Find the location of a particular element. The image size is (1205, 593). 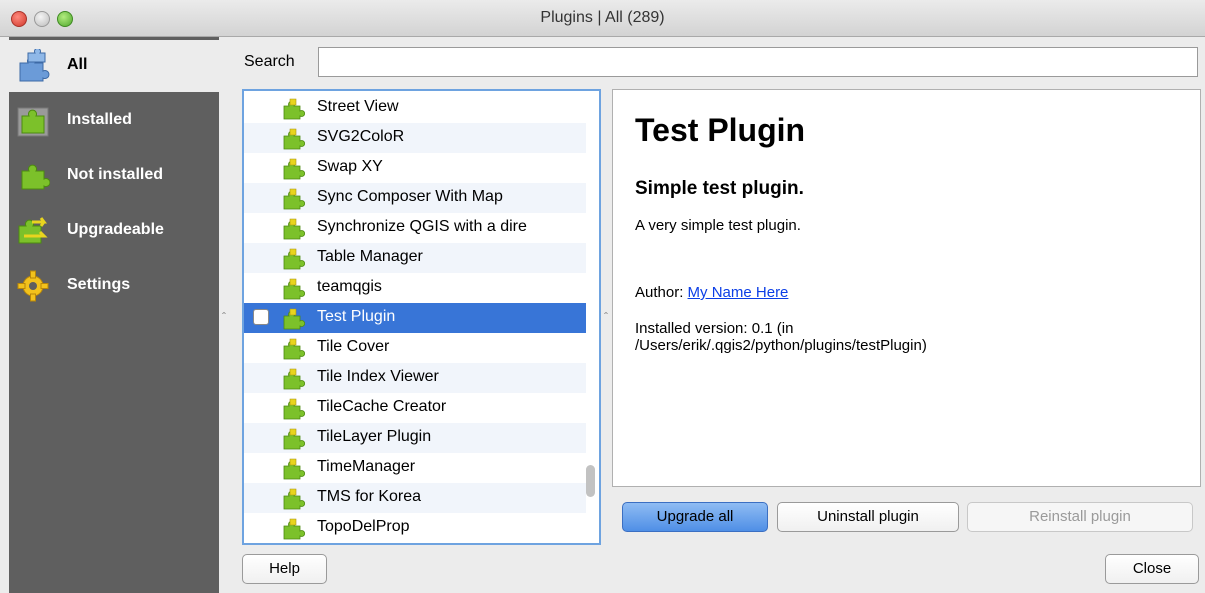

list-item-label: teamqgis is located at coordinates (349, 286).